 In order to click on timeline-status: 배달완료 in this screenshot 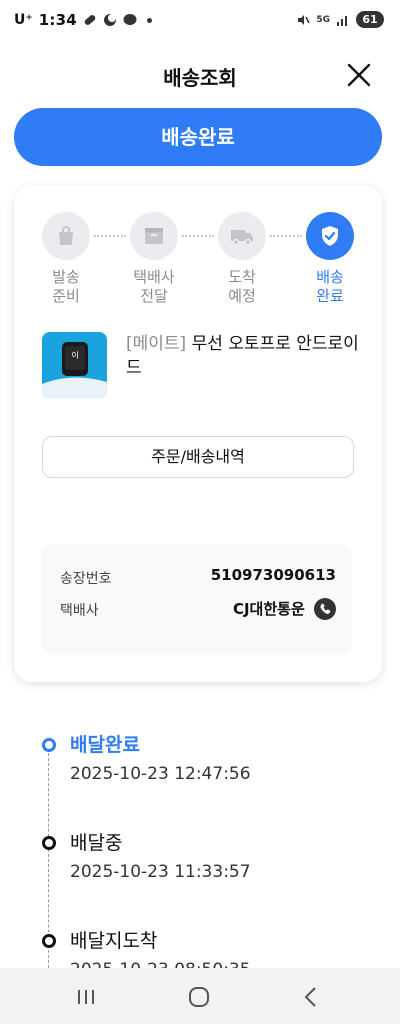, I will do `click(105, 745)`.